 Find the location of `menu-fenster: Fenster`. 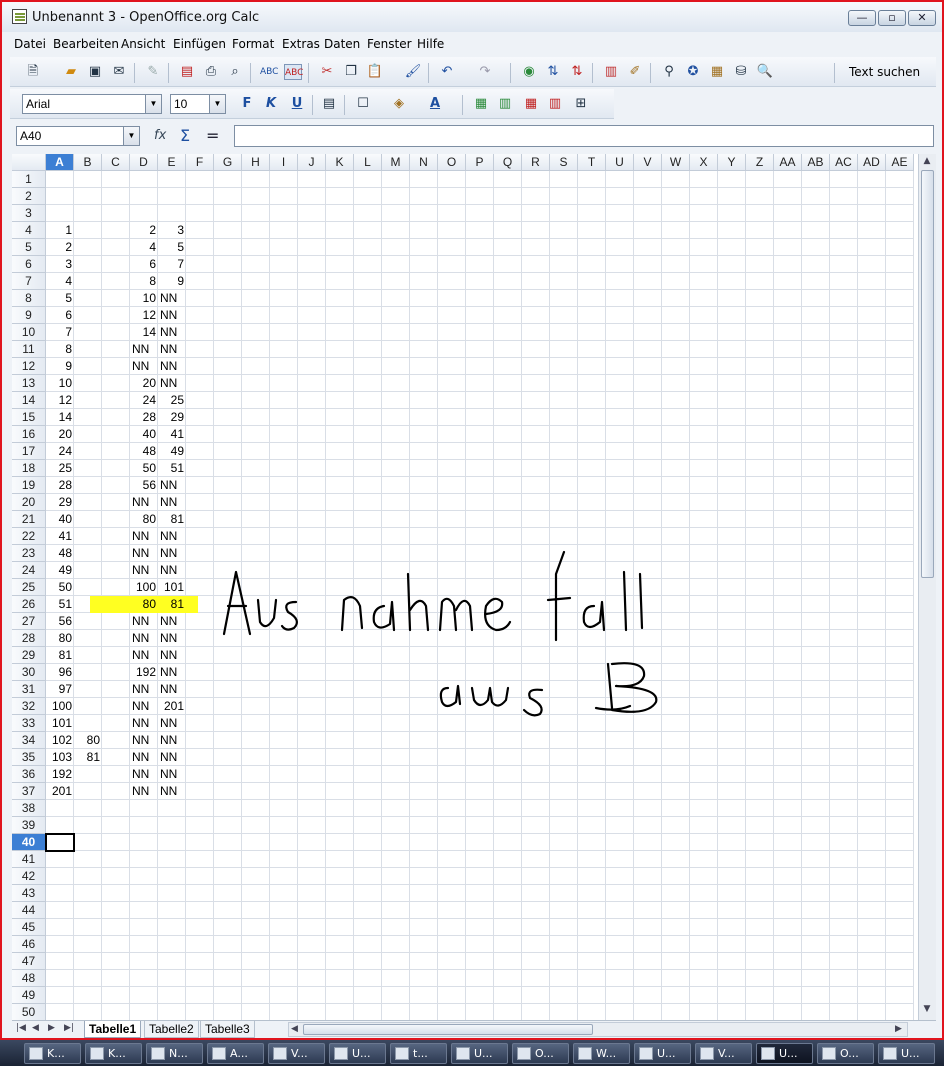

menu-fenster: Fenster is located at coordinates (389, 44).